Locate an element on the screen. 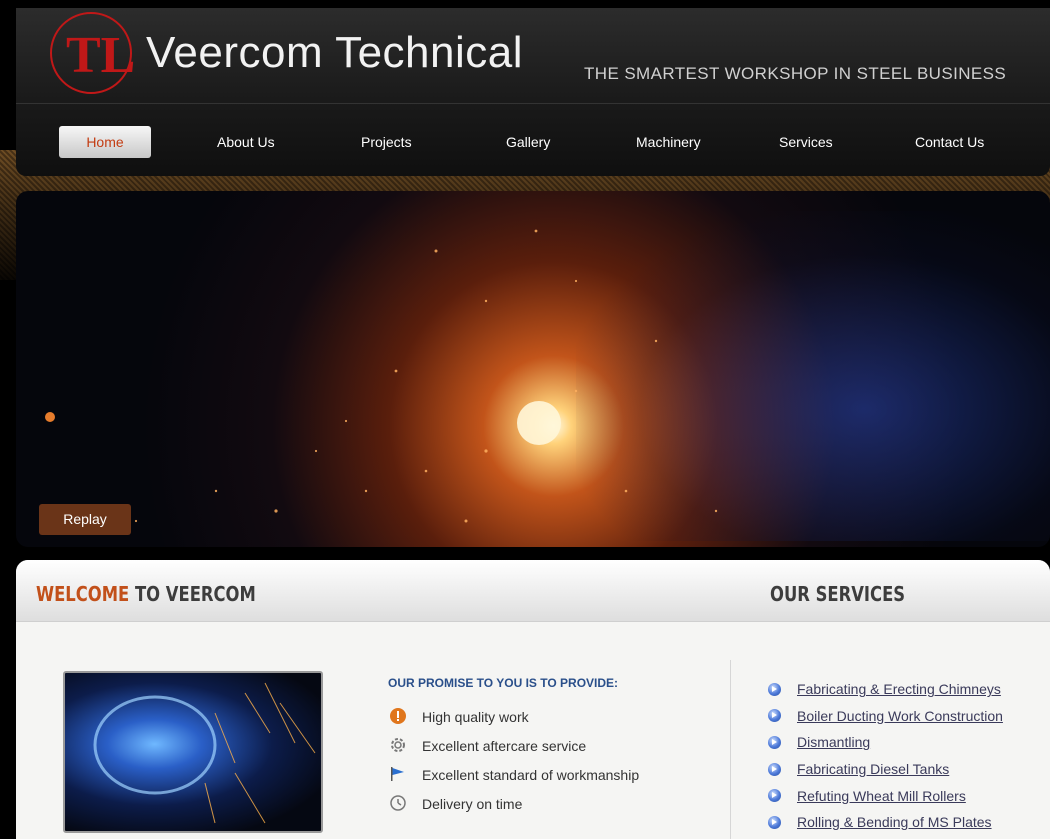 The image size is (1050, 839). list-item: Refuting Wheat Mill Rollers is located at coordinates (885, 795).